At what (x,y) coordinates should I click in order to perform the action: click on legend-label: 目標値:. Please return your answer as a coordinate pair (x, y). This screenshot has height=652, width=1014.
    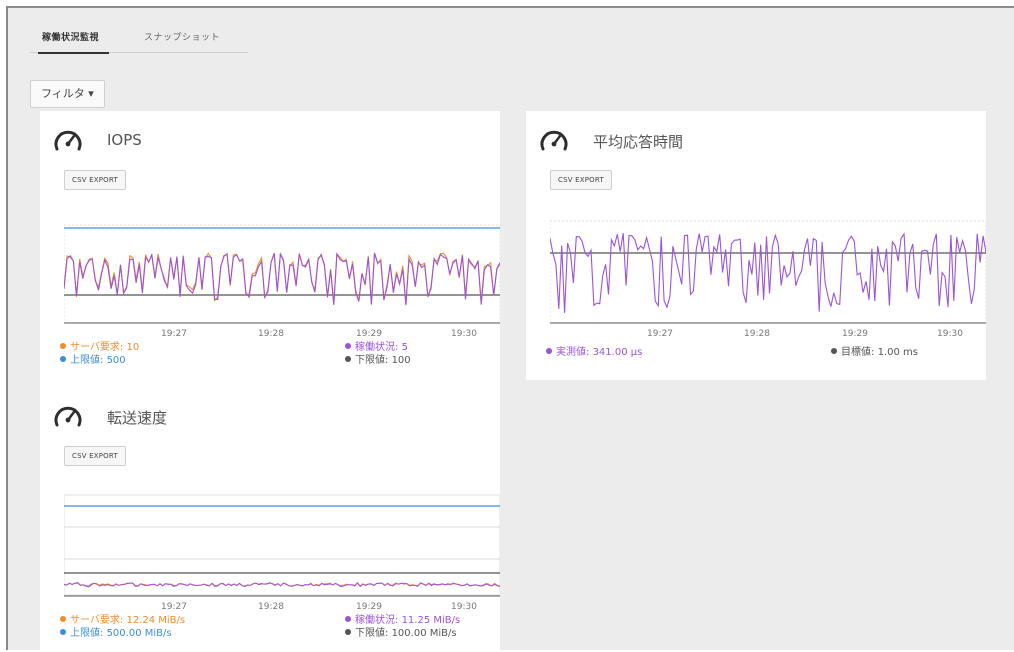
    Looking at the image, I should click on (858, 352).